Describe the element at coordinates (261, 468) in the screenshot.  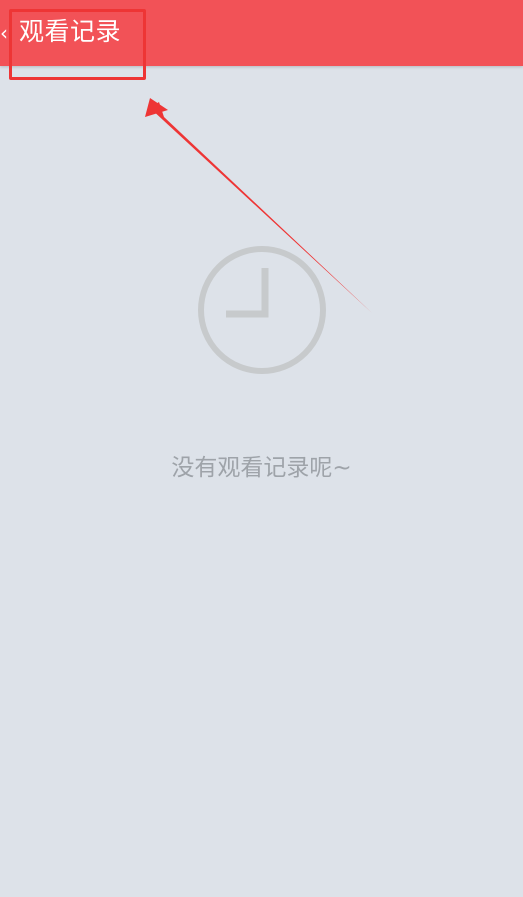
I see `empty-state-message: 没有观看记录呢~` at that location.